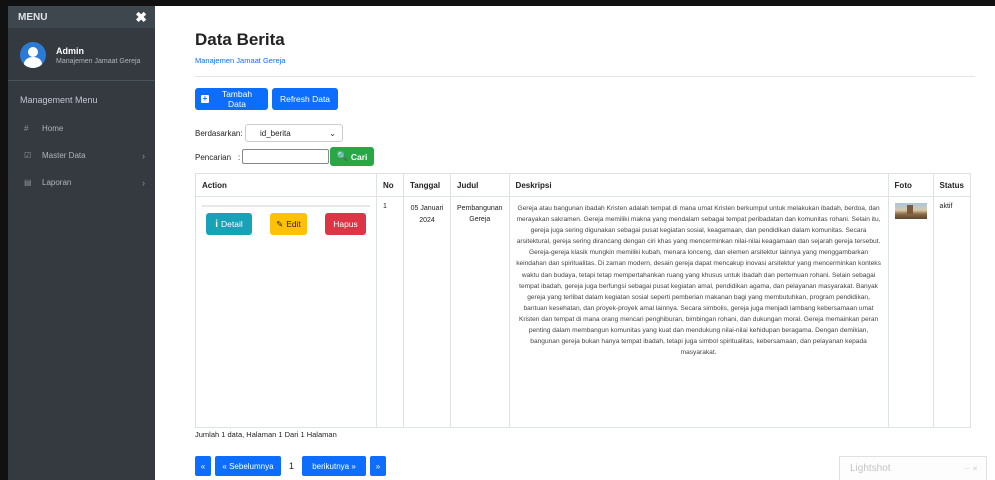 This screenshot has width=995, height=480. I want to click on avatar, so click(33, 55).